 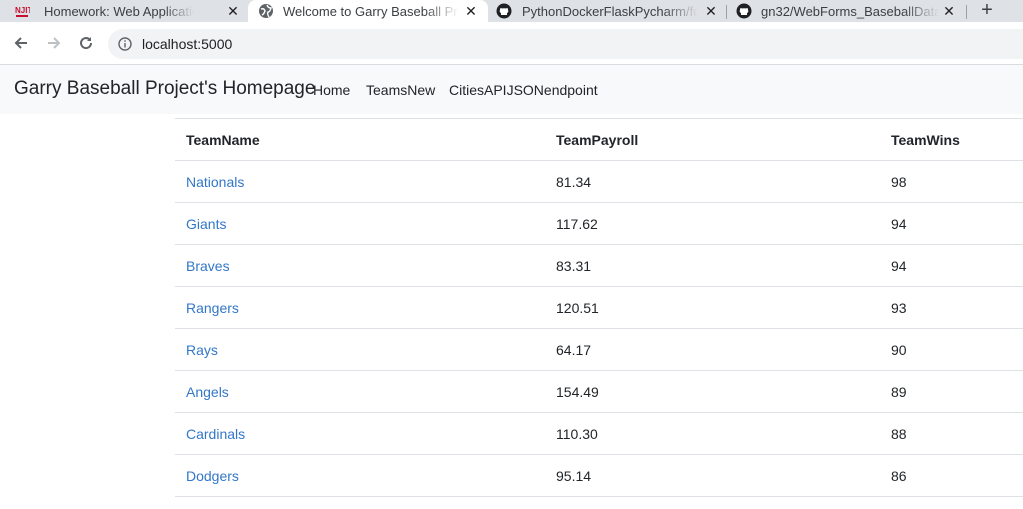 I want to click on team-payroll-cell: 110.30, so click(x=712, y=433).